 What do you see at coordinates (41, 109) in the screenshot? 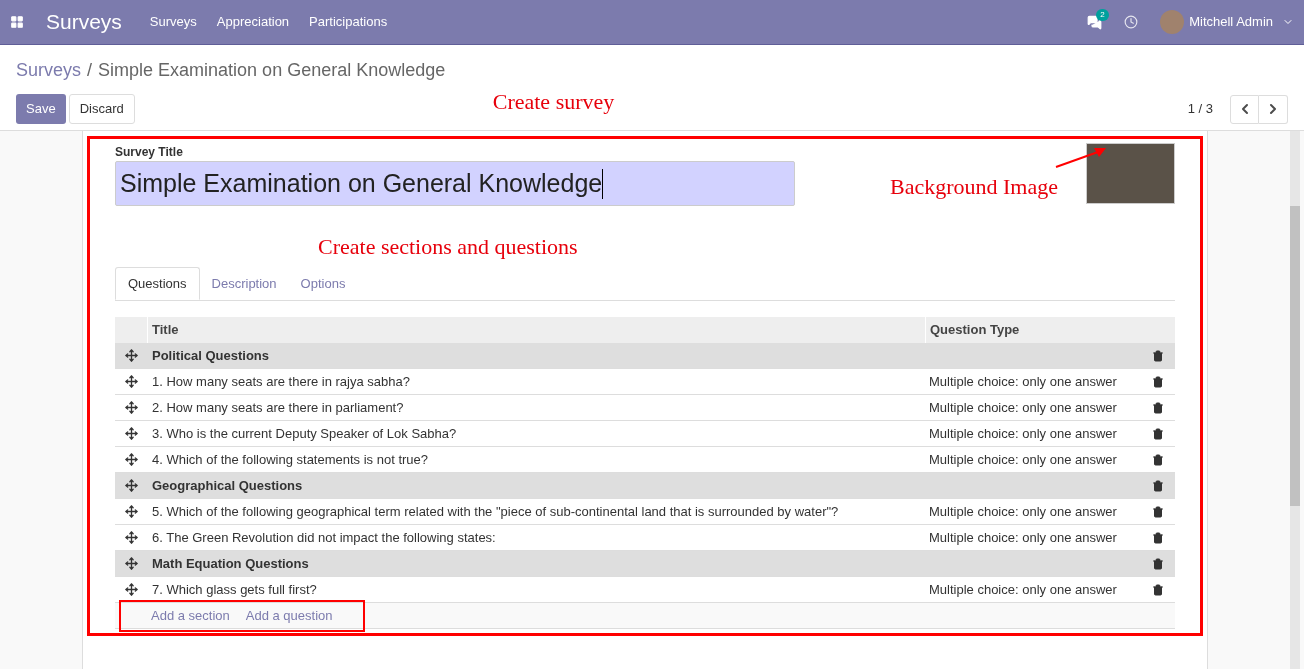
I see `save-button: Save` at bounding box center [41, 109].